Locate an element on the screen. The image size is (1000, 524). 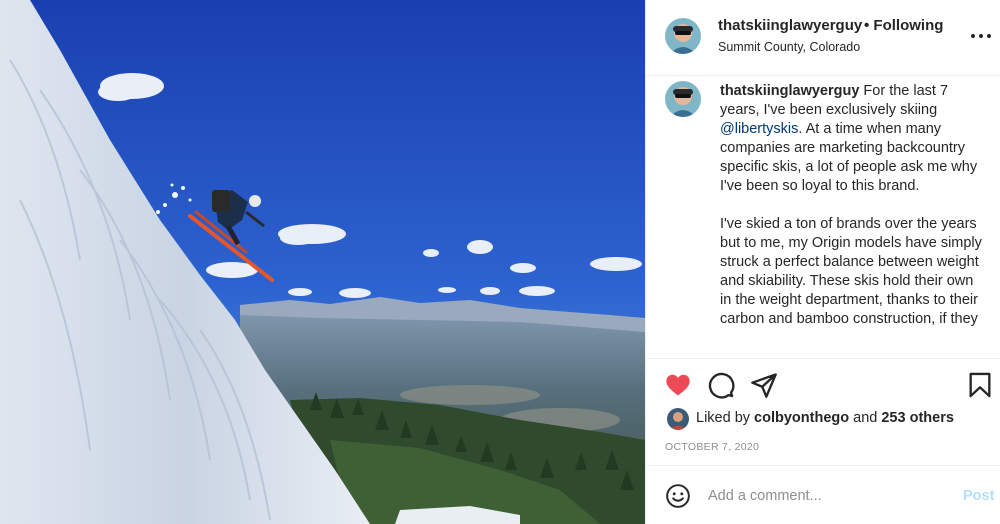
heart-filled-icon is located at coordinates (678, 385).